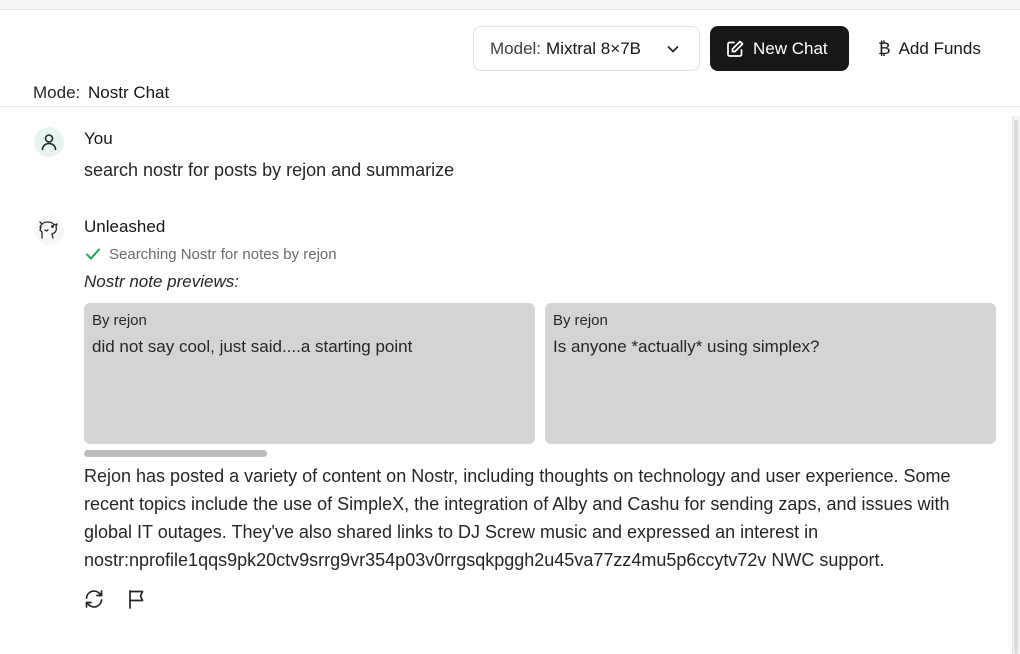 Image resolution: width=1020 pixels, height=654 pixels. I want to click on assistant-avatar, so click(49, 230).